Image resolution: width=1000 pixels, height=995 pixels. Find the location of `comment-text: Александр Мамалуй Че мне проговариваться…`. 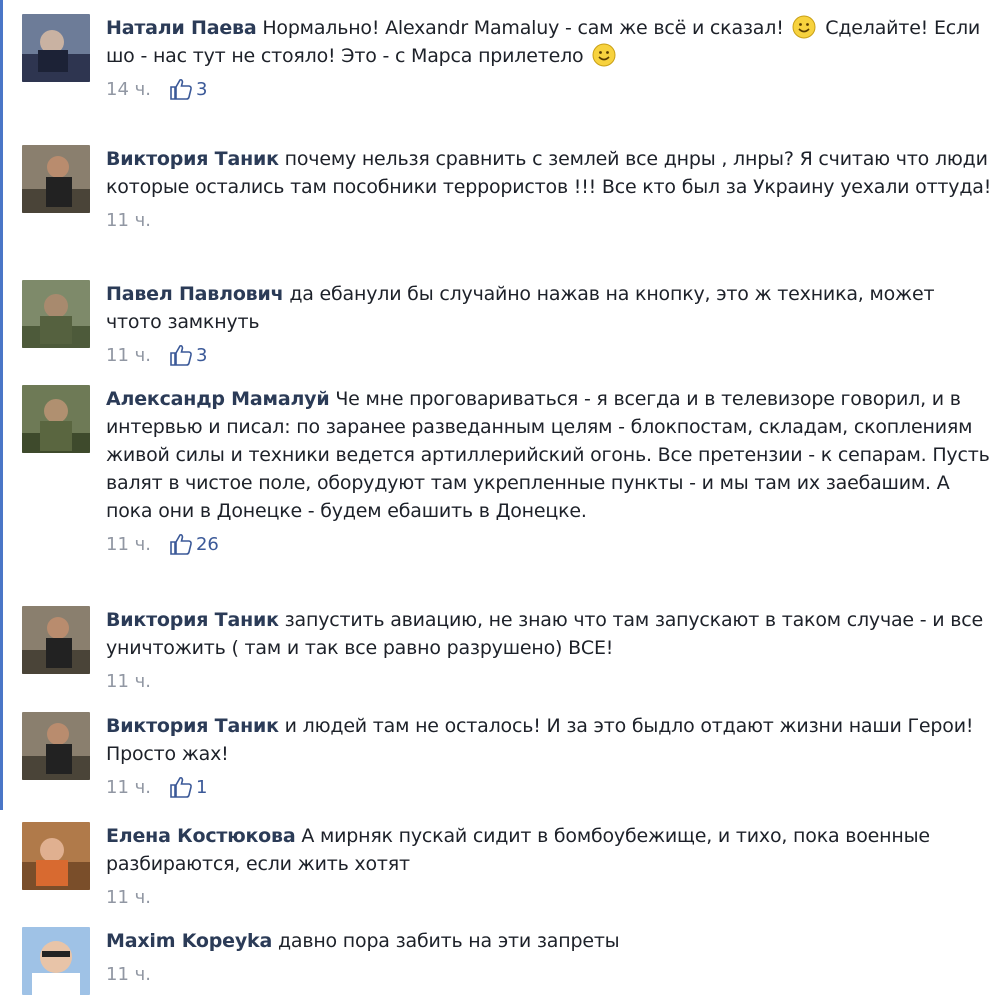

comment-text: Александр Мамалуй Че мне проговариваться… is located at coordinates (549, 455).